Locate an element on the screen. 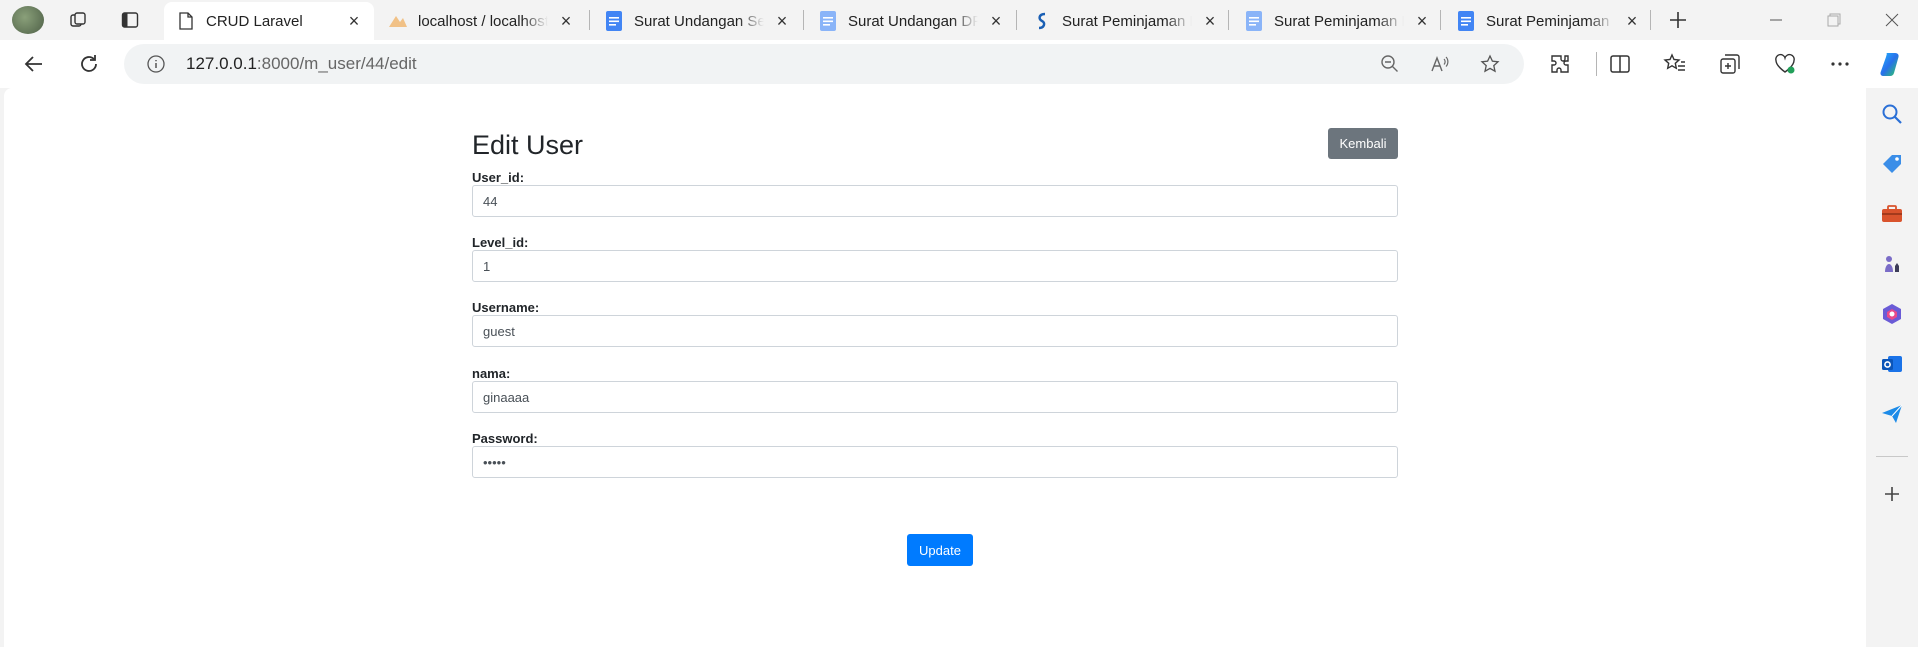  vertical-tabs-icon is located at coordinates (130, 20).